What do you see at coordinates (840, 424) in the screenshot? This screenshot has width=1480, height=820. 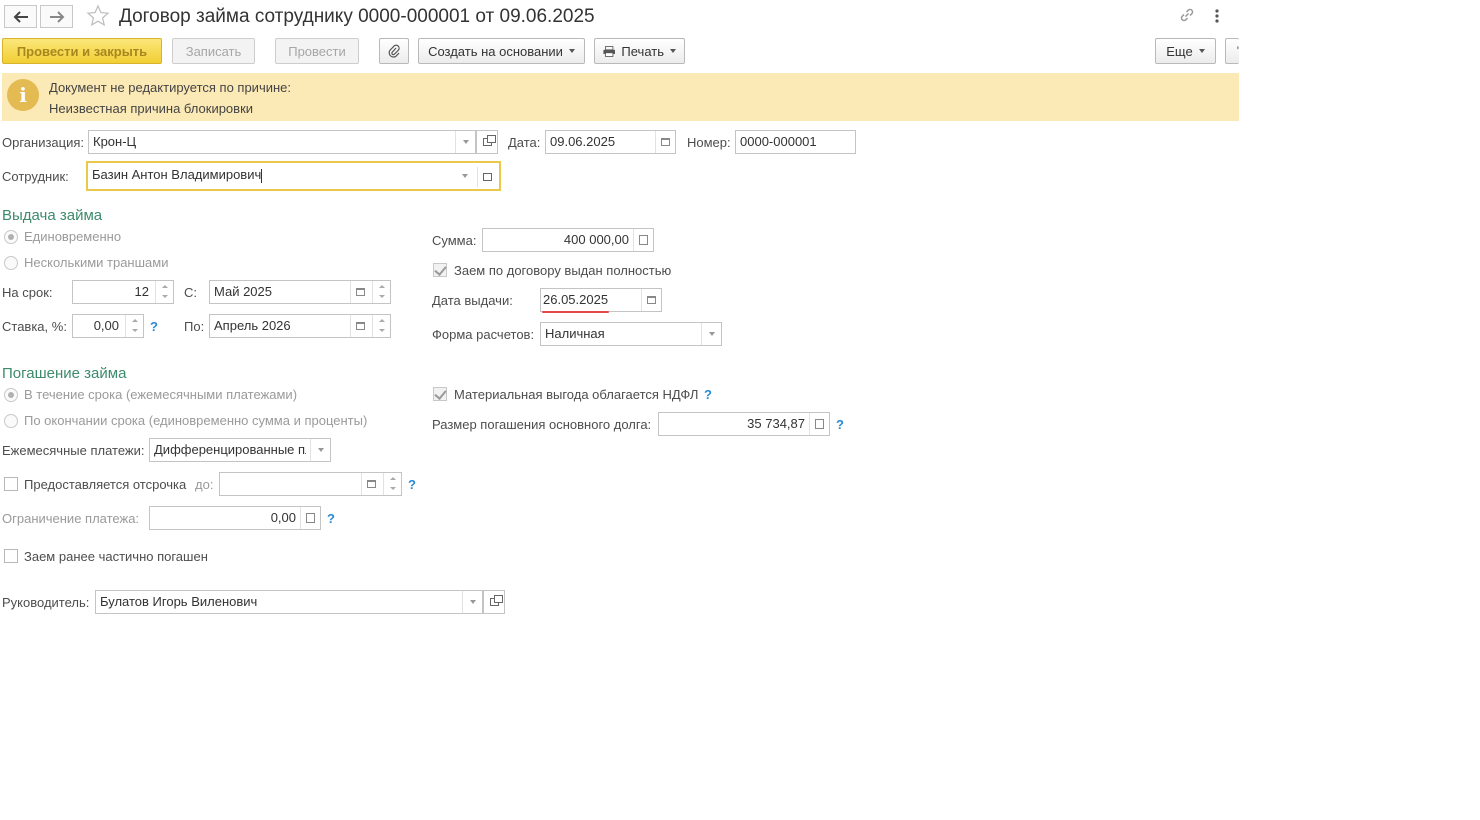 I see `principal-help-icon: ?` at bounding box center [840, 424].